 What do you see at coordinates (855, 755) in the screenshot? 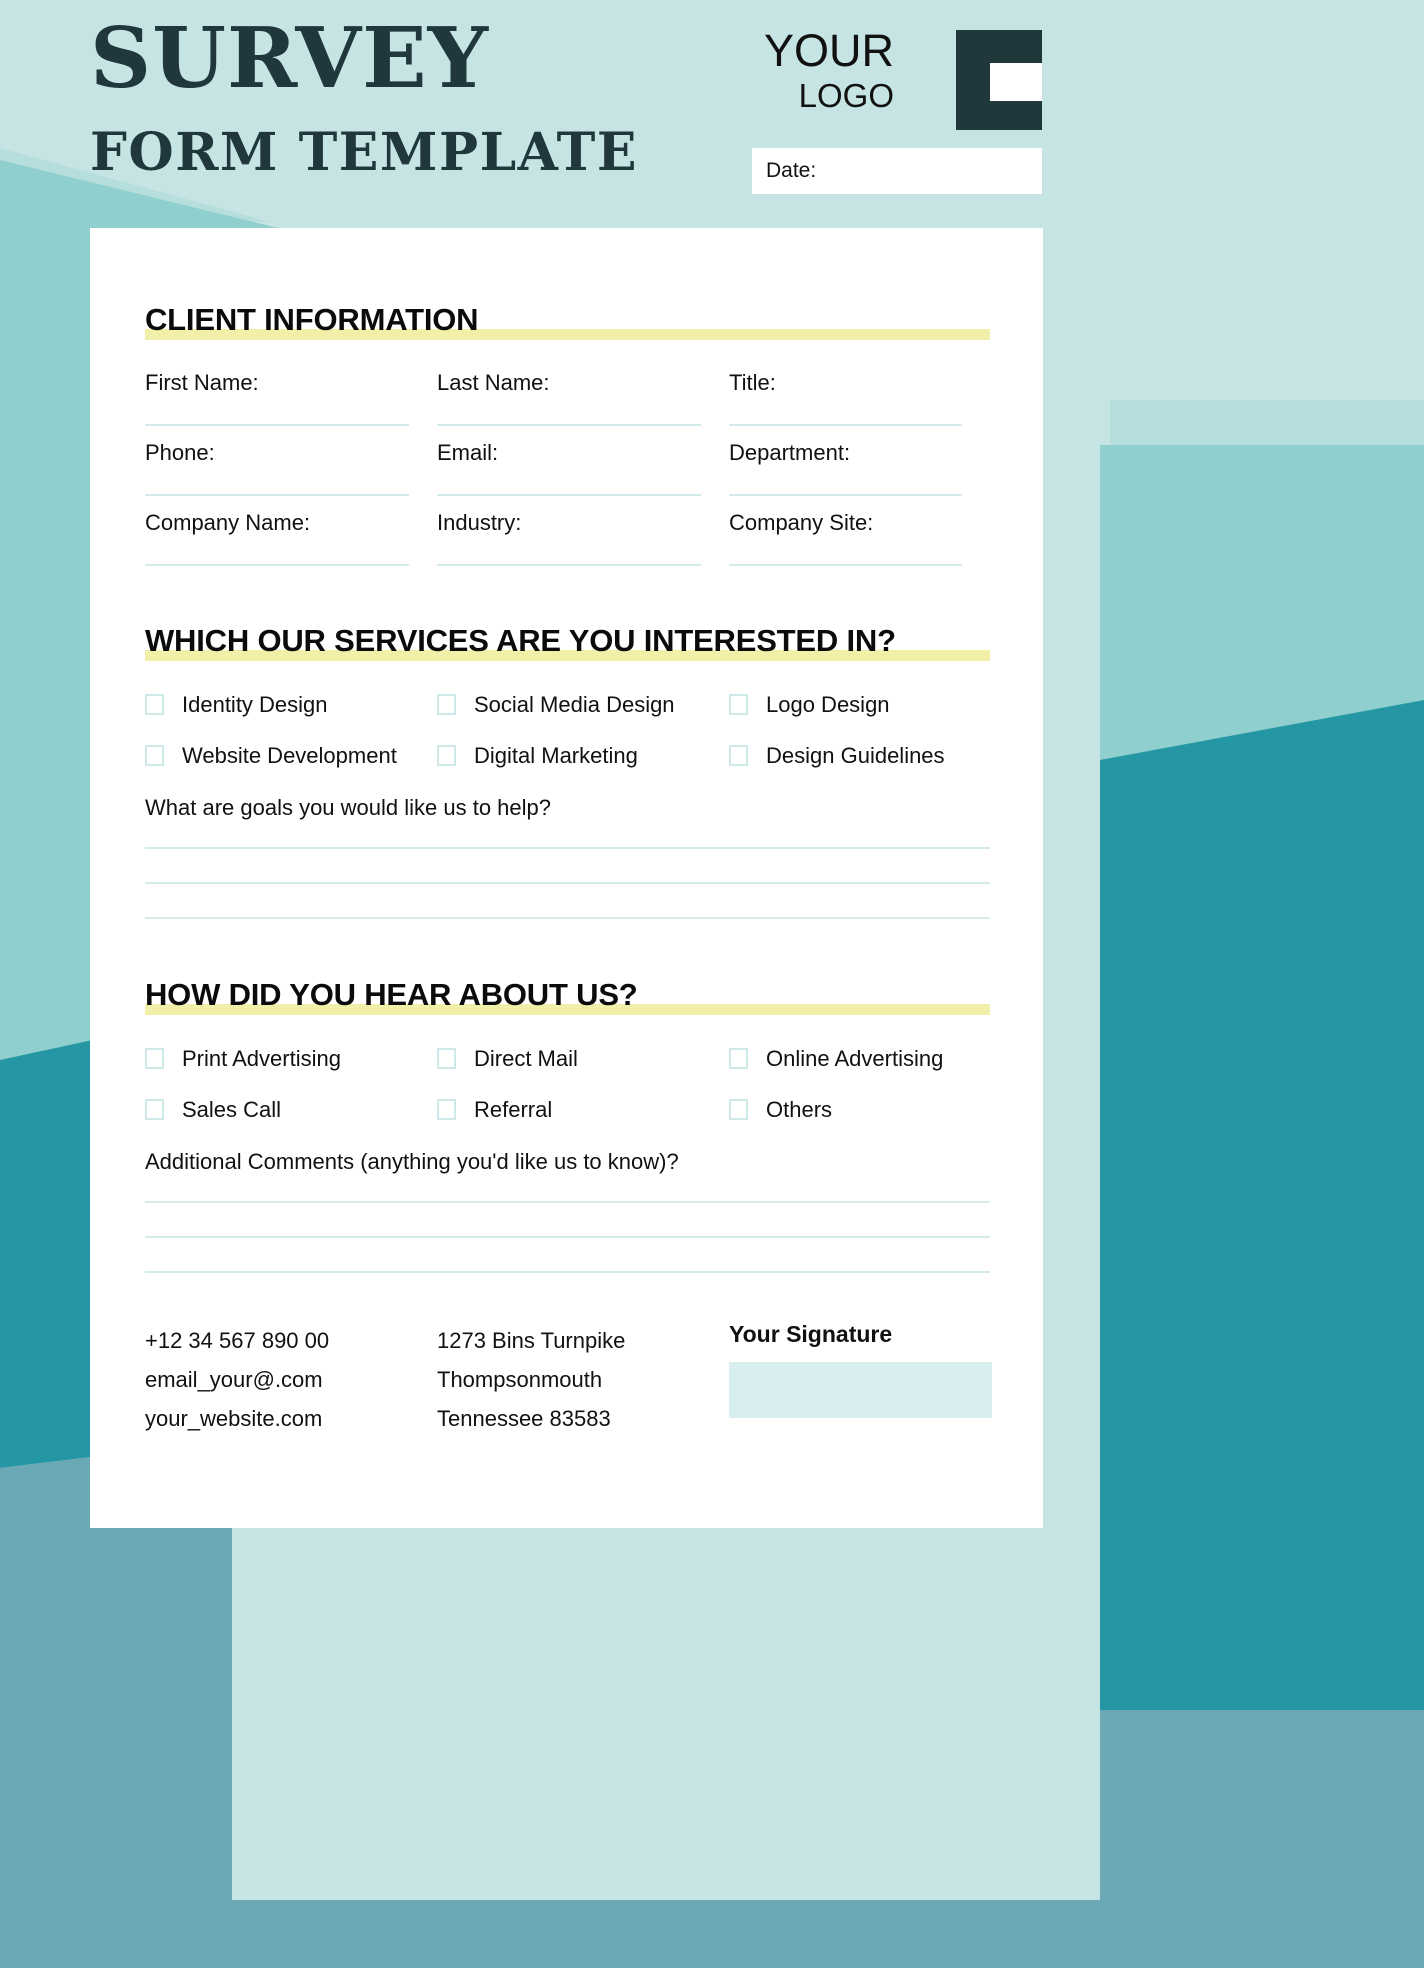
I see `checkbox-label: Design Guidelines` at bounding box center [855, 755].